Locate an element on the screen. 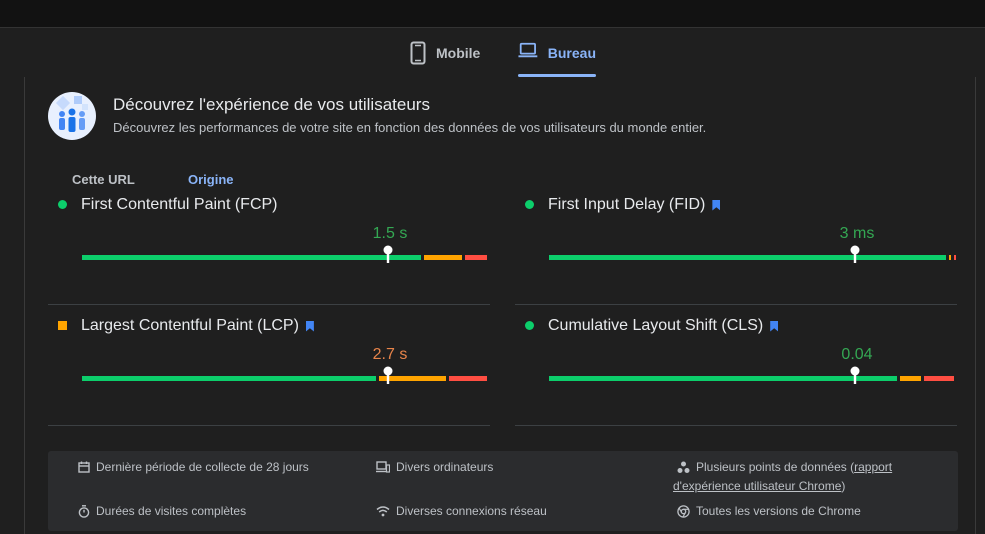 Image resolution: width=985 pixels, height=534 pixels. metric-fid-value: 3 ms is located at coordinates (857, 233).